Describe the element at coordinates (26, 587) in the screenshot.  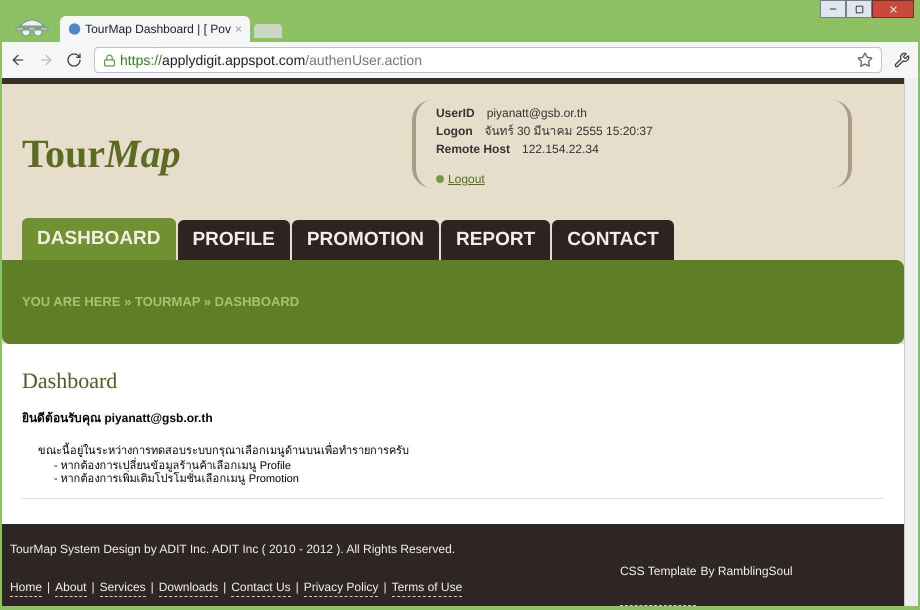
I see `footer-link: Home` at that location.